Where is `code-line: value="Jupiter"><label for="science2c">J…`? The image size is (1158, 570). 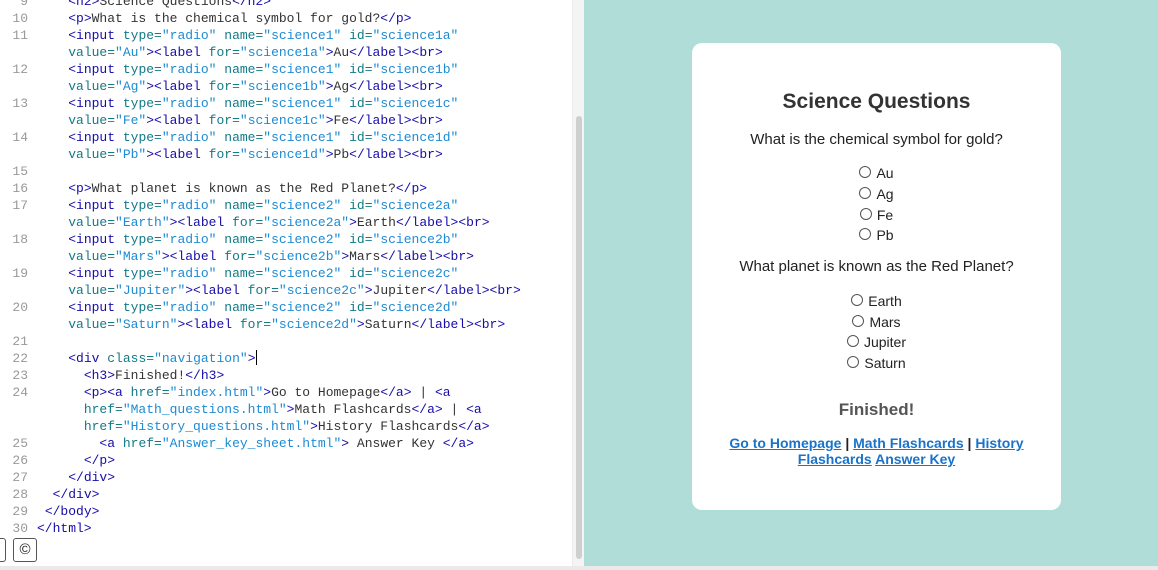
code-line: value="Jupiter"><label for="science2c">J… is located at coordinates (286, 290).